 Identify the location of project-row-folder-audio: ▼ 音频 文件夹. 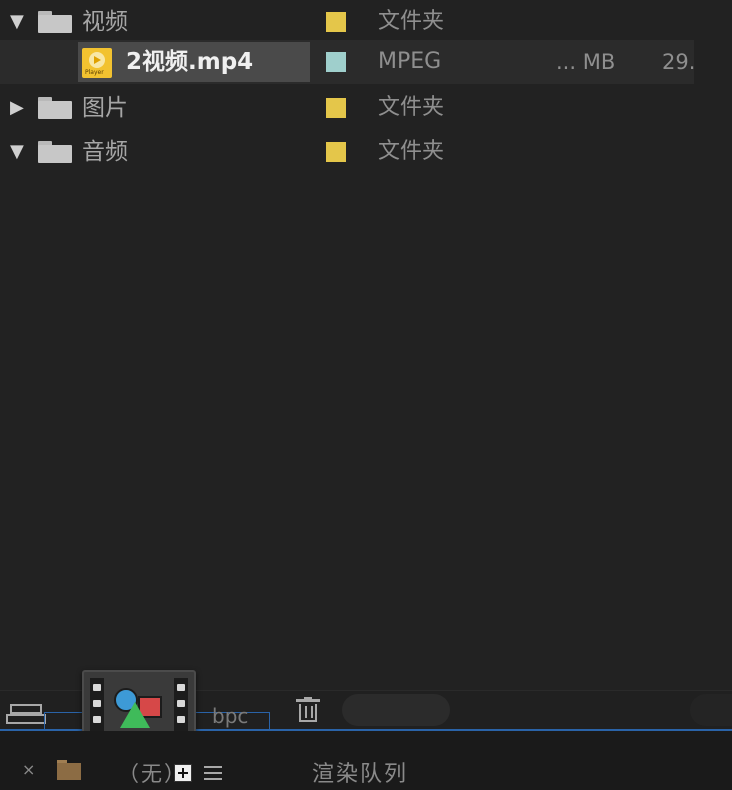
(347, 152).